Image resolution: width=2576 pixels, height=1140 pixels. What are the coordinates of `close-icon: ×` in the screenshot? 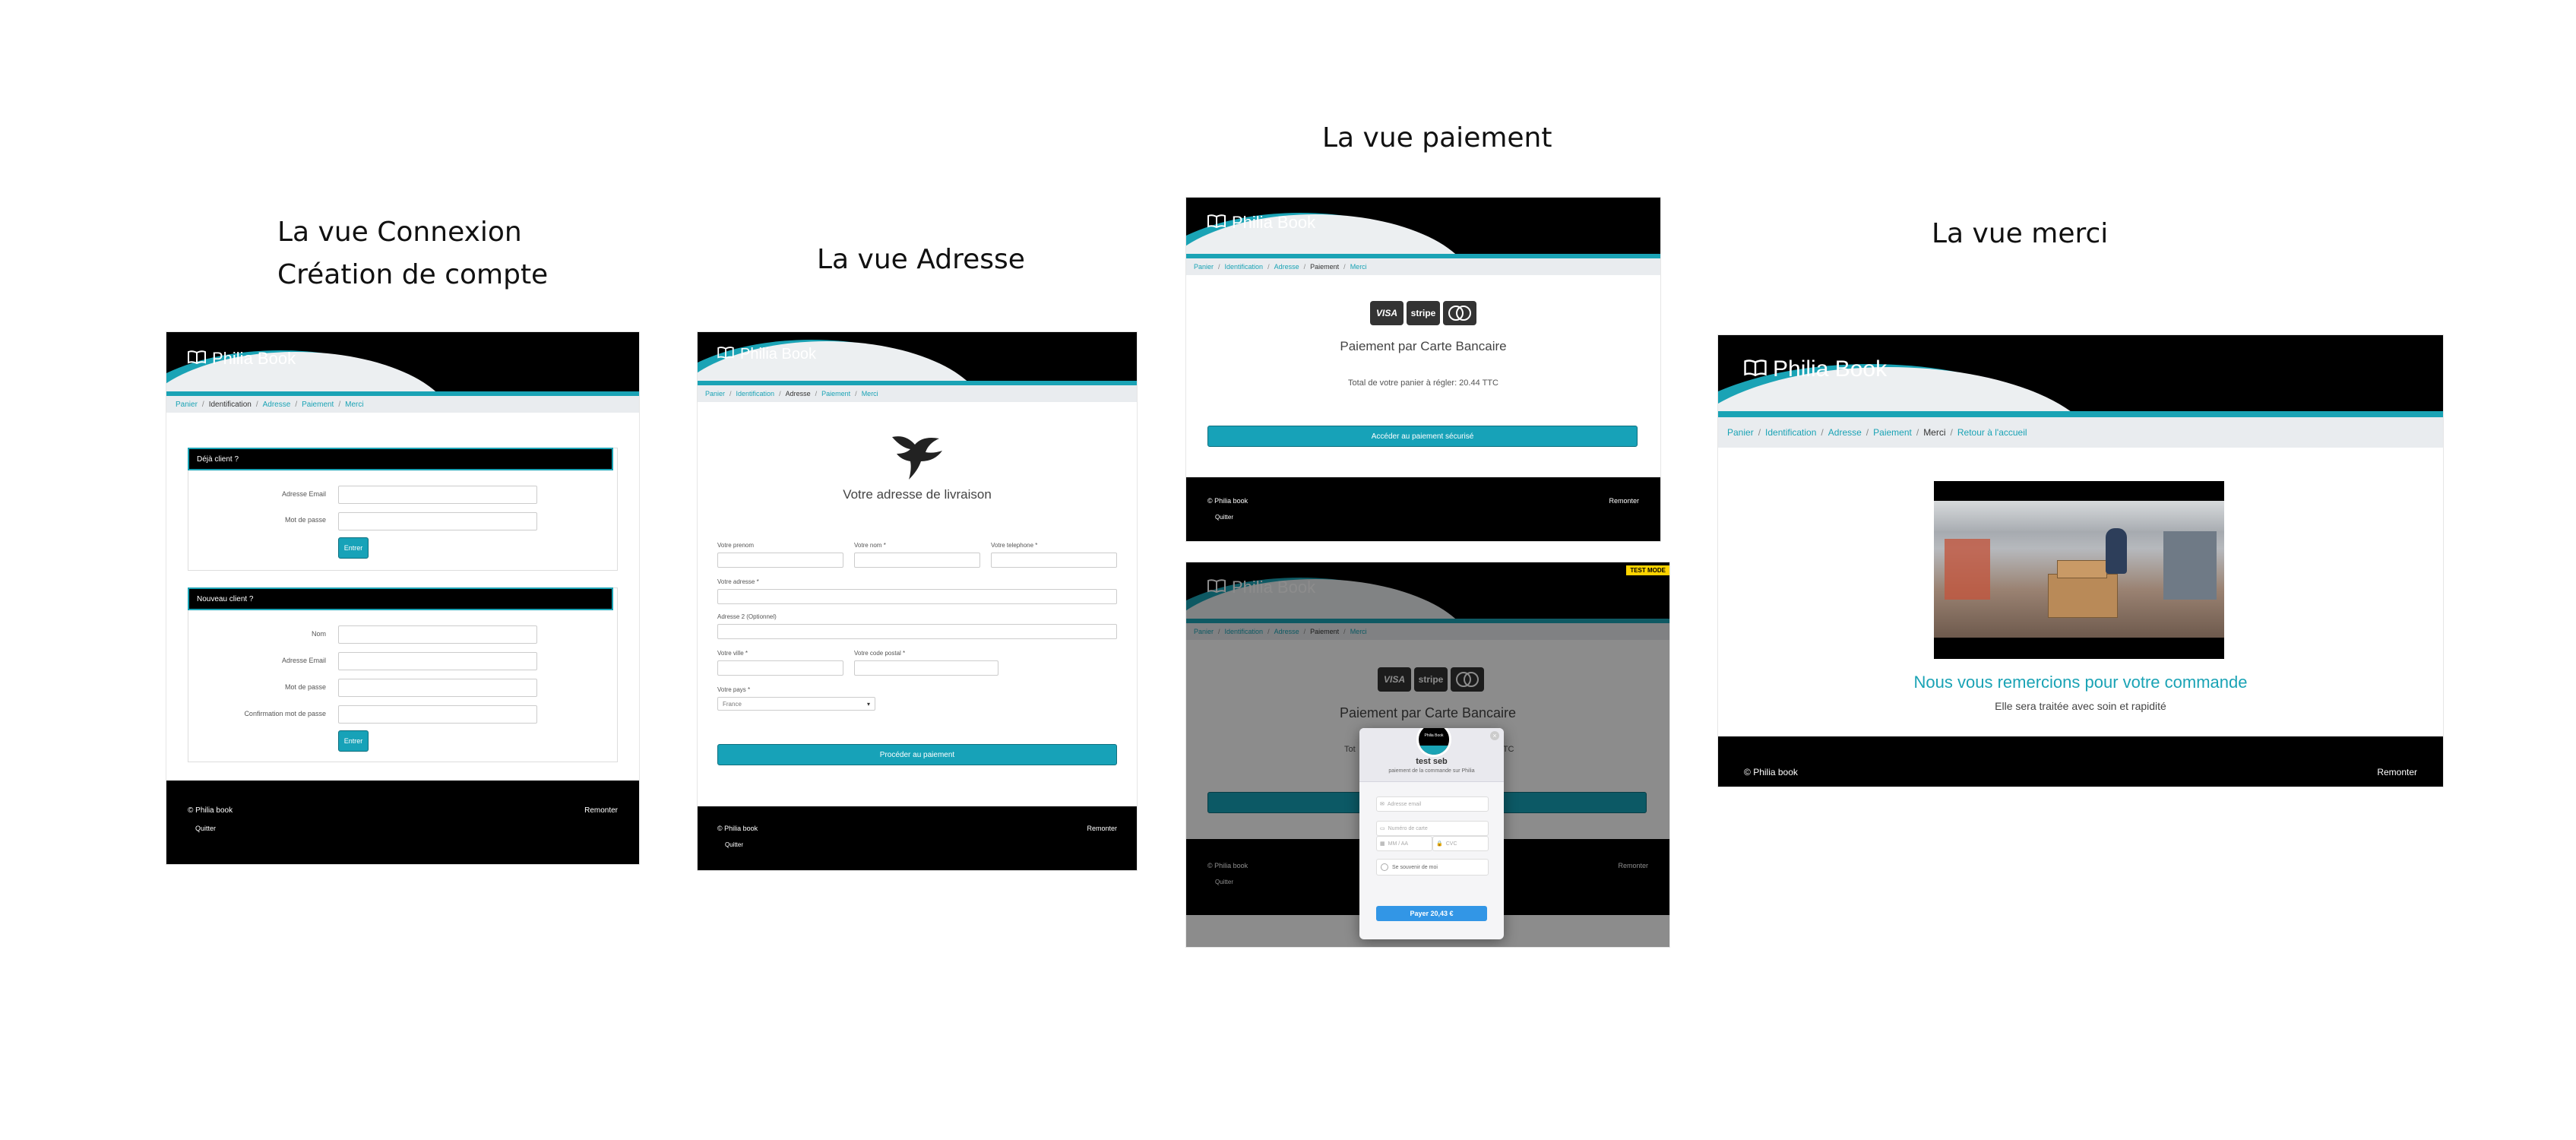 It's located at (1494, 735).